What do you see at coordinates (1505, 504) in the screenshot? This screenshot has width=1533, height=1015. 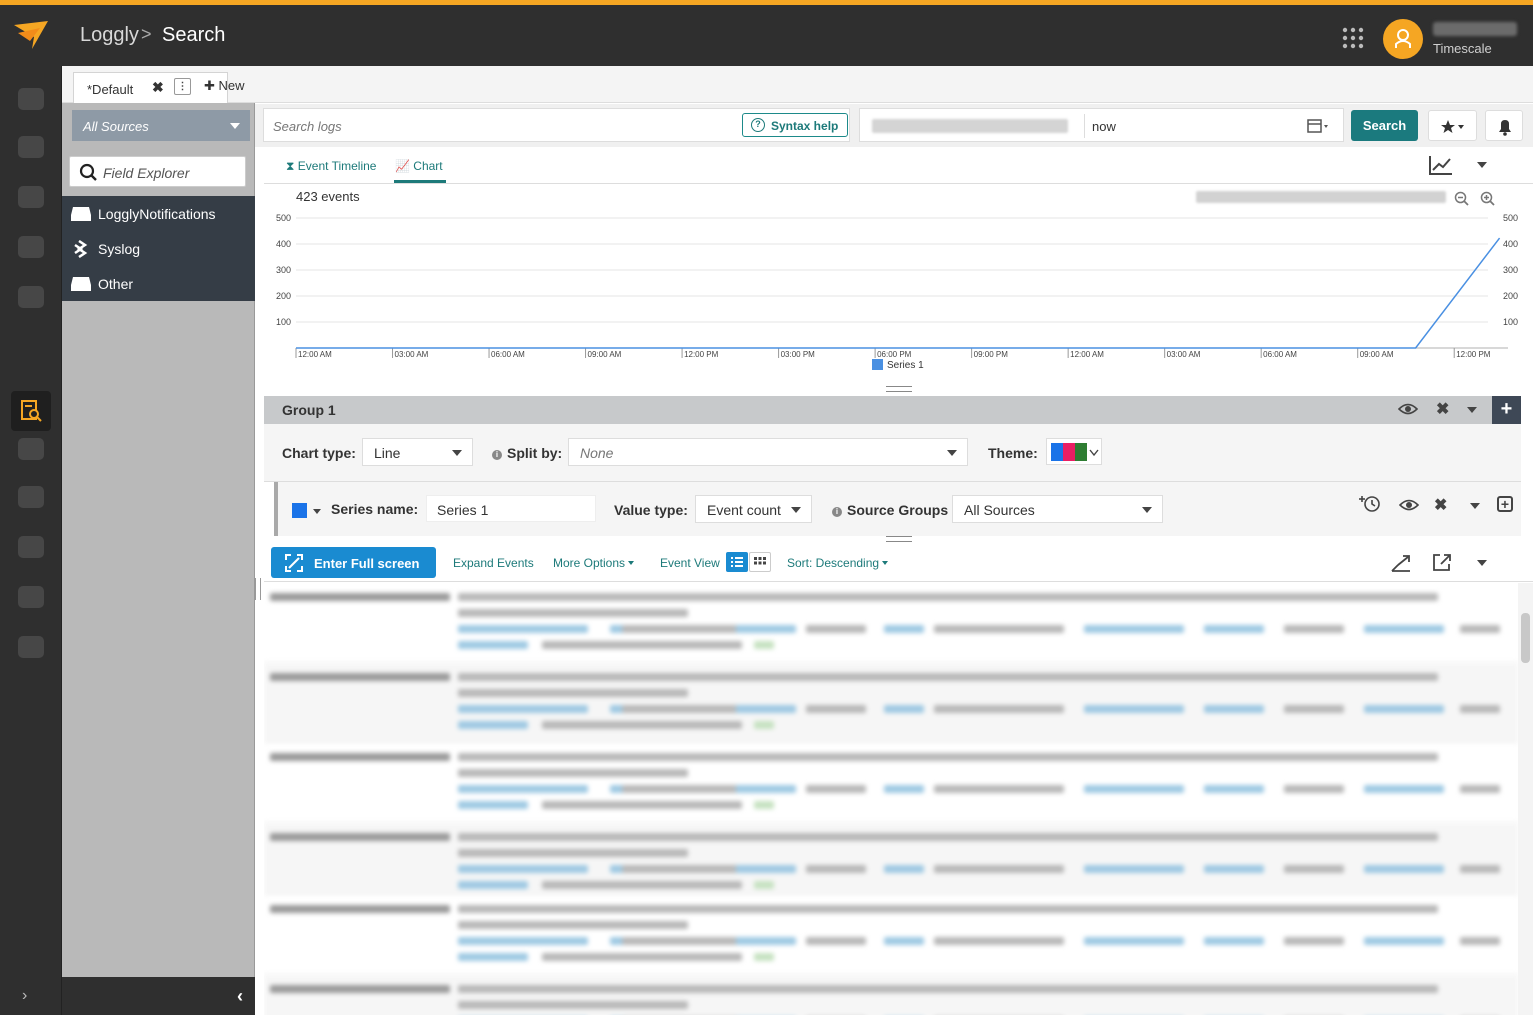 I see `add-series-button: +` at bounding box center [1505, 504].